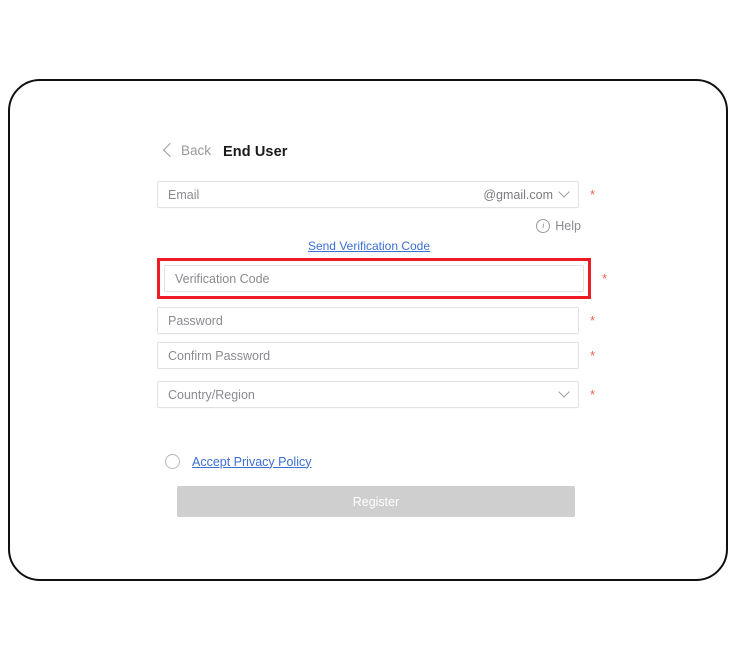 This screenshot has width=744, height=660. I want to click on password-required-asterisk: *, so click(593, 320).